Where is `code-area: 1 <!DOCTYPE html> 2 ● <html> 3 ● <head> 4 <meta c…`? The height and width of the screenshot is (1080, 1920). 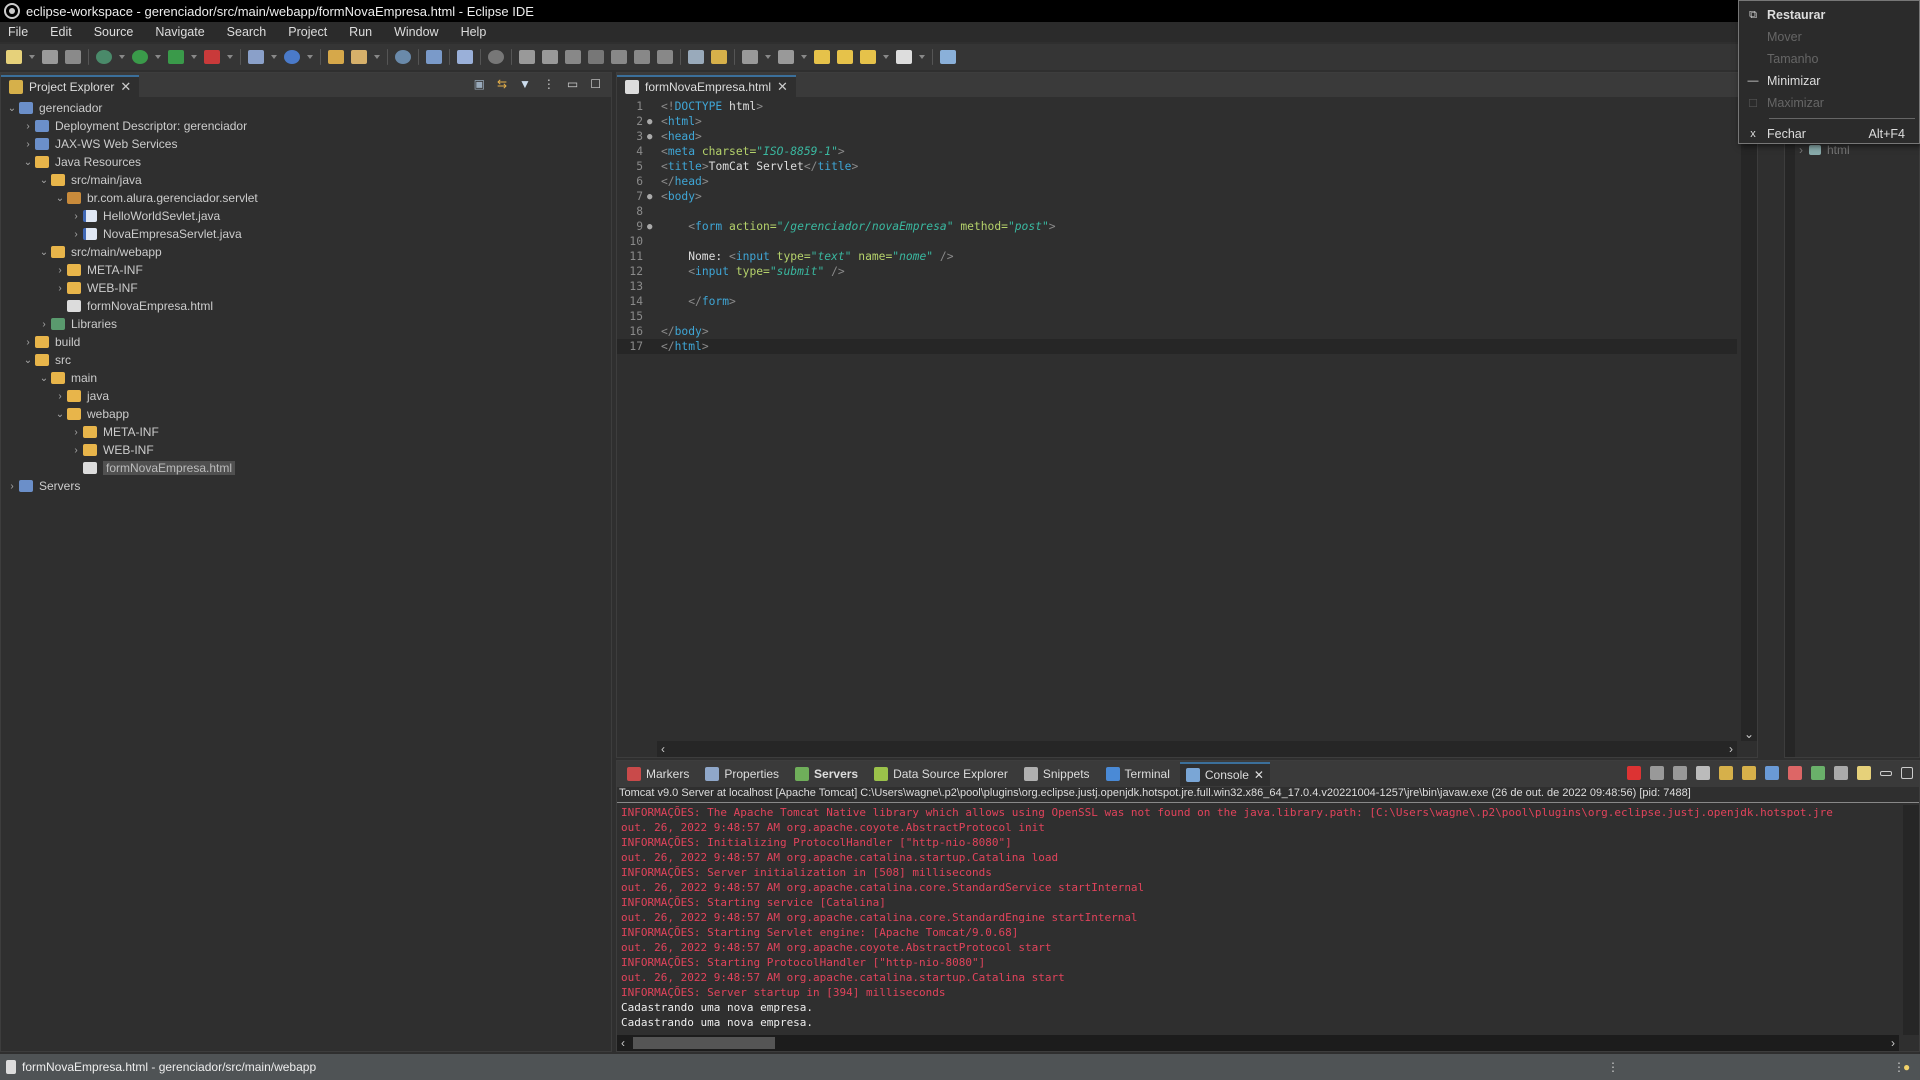 code-area: 1 <!DOCTYPE html> 2 ● <html> 3 ● <head> 4 <meta c… is located at coordinates (1177, 226).